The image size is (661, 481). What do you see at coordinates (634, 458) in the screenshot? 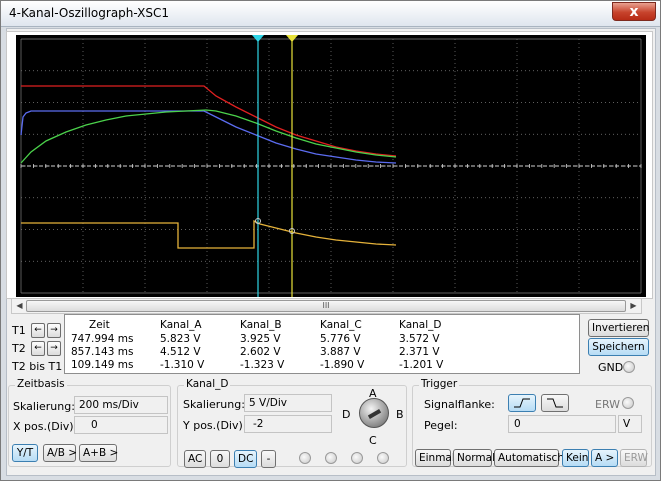
I see `trigger-ext-button: ERW` at bounding box center [634, 458].